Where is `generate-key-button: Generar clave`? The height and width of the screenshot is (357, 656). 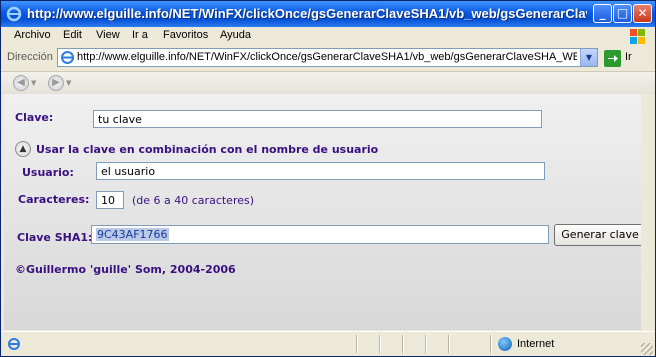
generate-key-button: Generar clave is located at coordinates (597, 235).